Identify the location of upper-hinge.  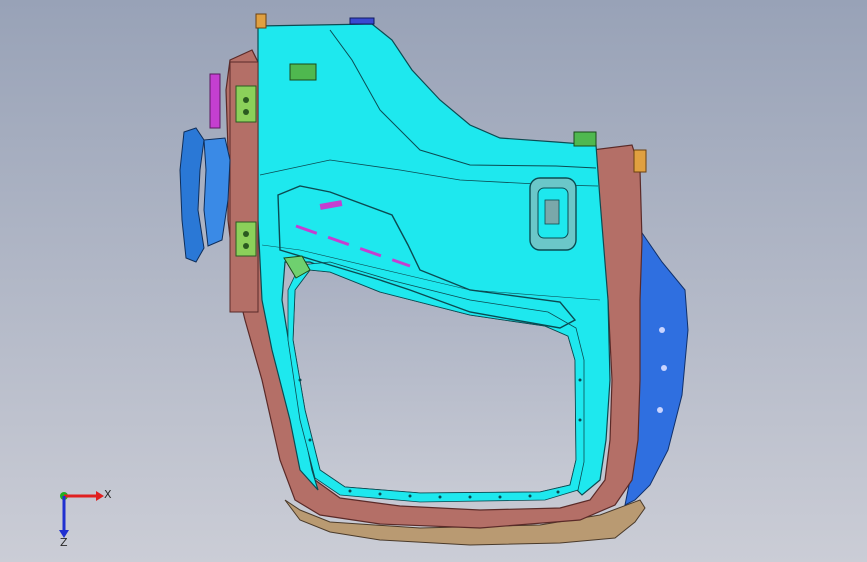
(246, 104).